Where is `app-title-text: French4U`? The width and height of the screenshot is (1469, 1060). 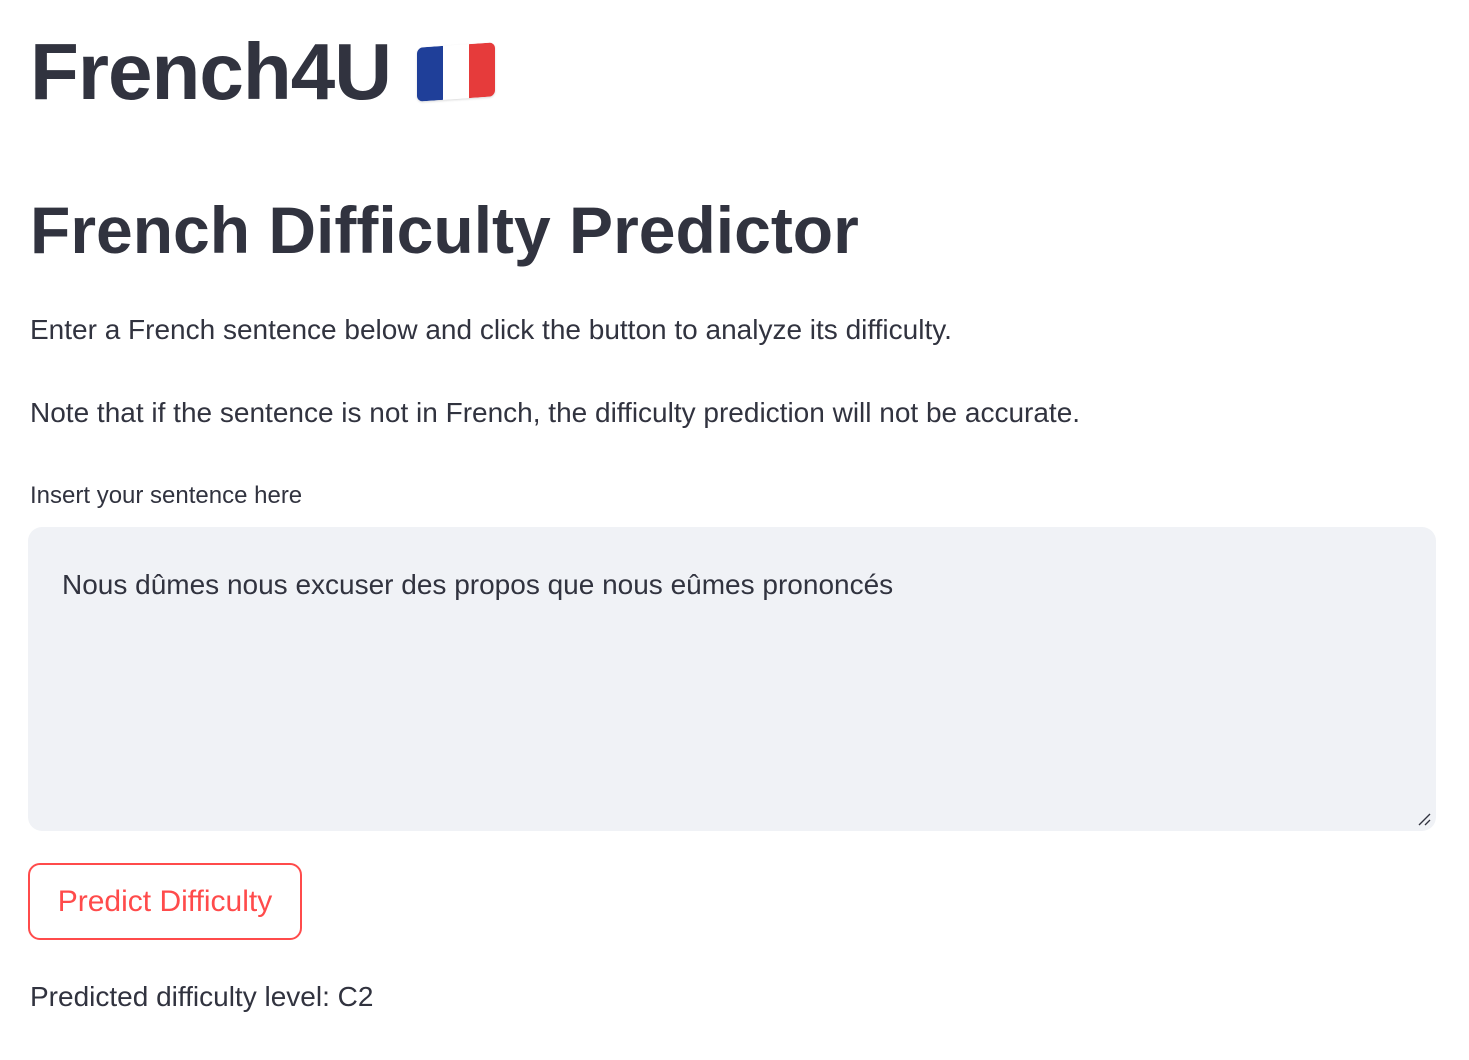 app-title-text: French4U is located at coordinates (211, 71).